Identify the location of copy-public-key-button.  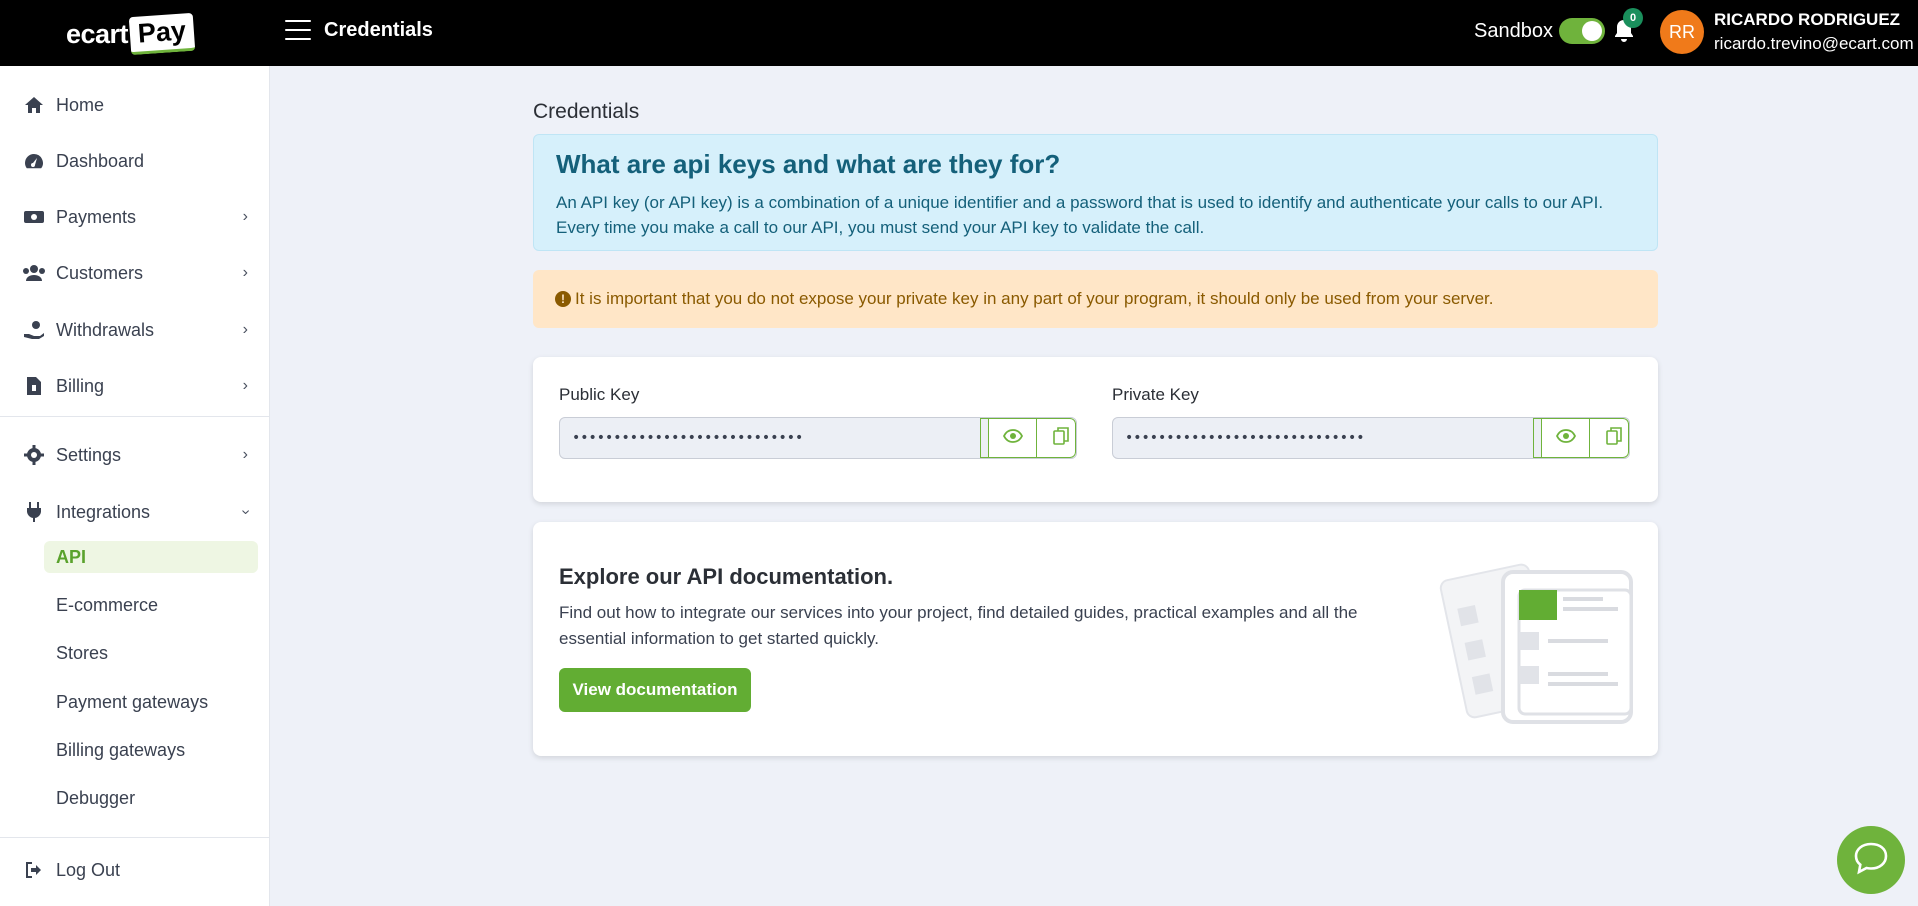
(1056, 438).